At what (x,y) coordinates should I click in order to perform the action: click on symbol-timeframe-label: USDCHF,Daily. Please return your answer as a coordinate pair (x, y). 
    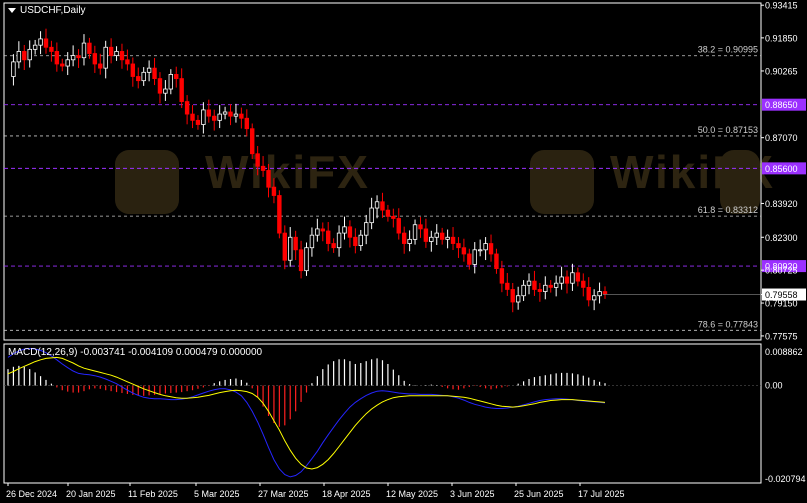
    Looking at the image, I should click on (53, 10).